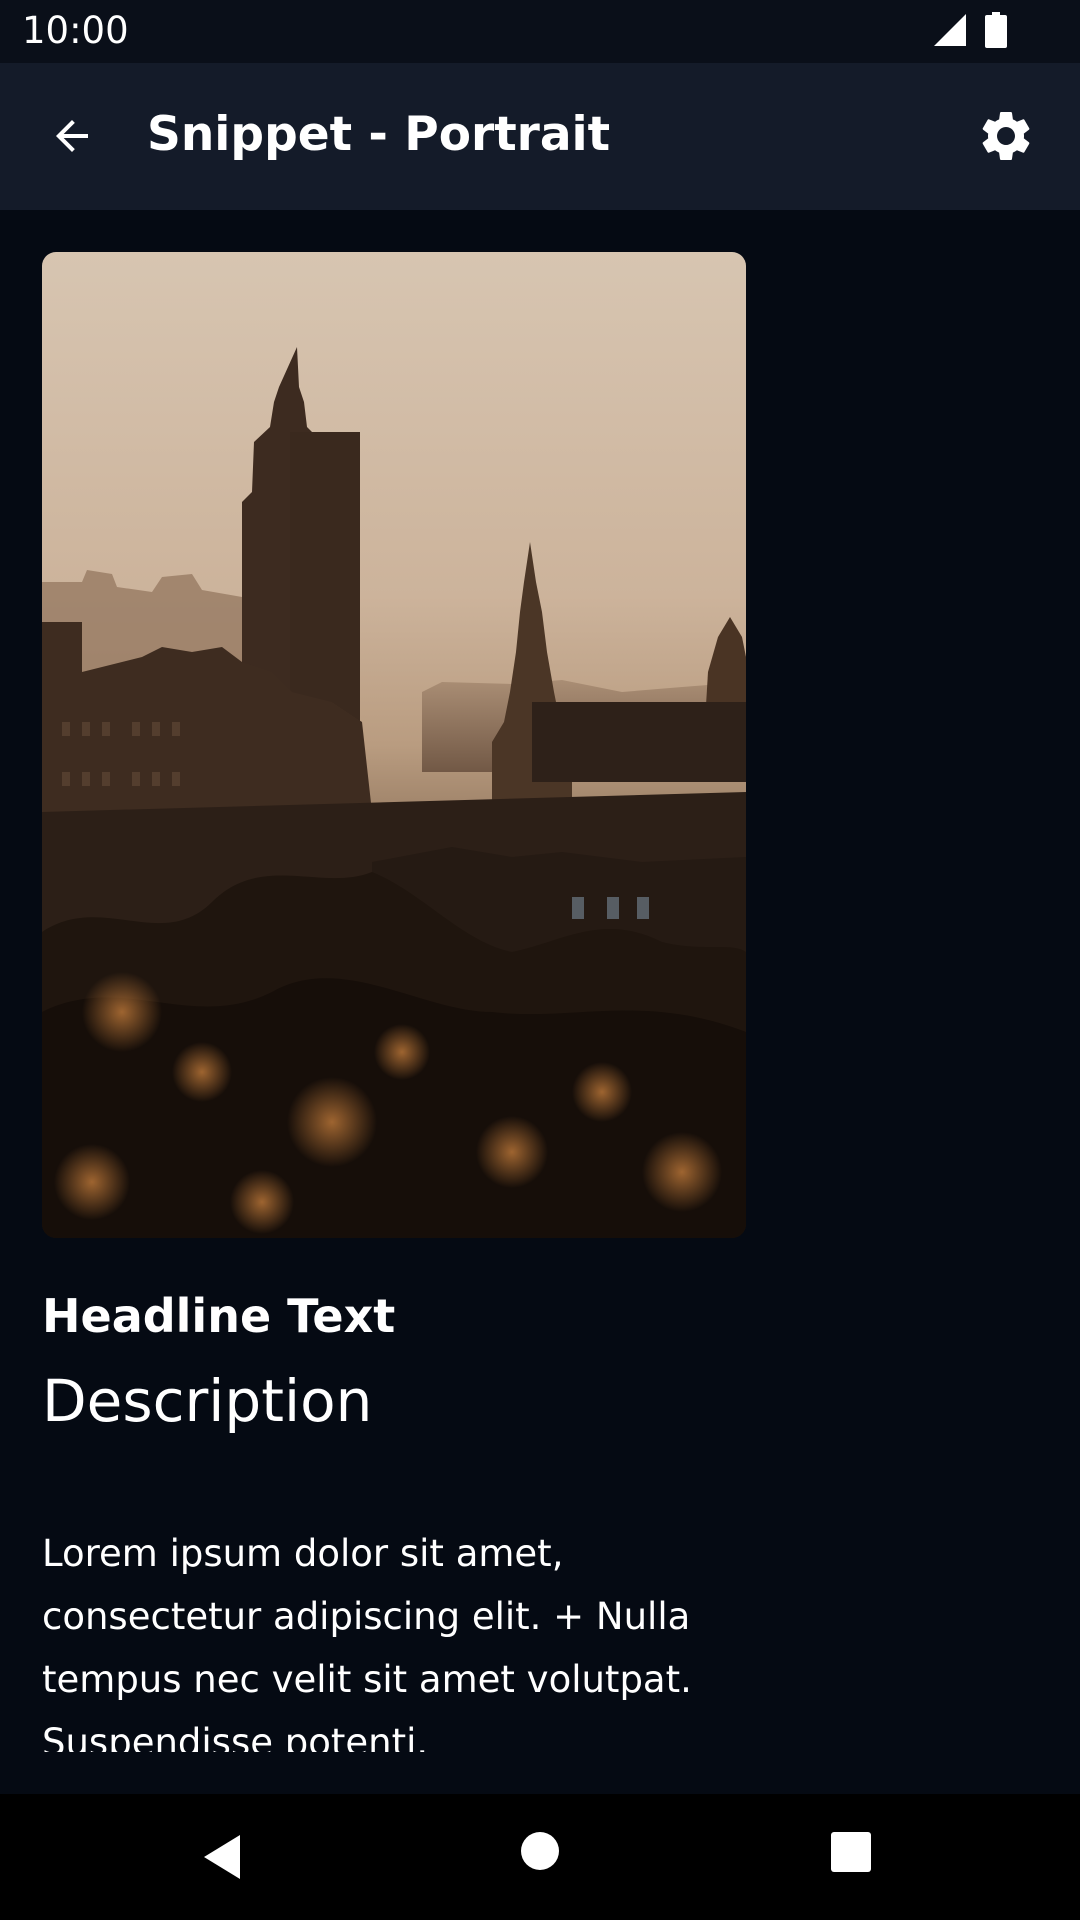 The image size is (1080, 1920). What do you see at coordinates (950, 30) in the screenshot?
I see `signal-icon` at bounding box center [950, 30].